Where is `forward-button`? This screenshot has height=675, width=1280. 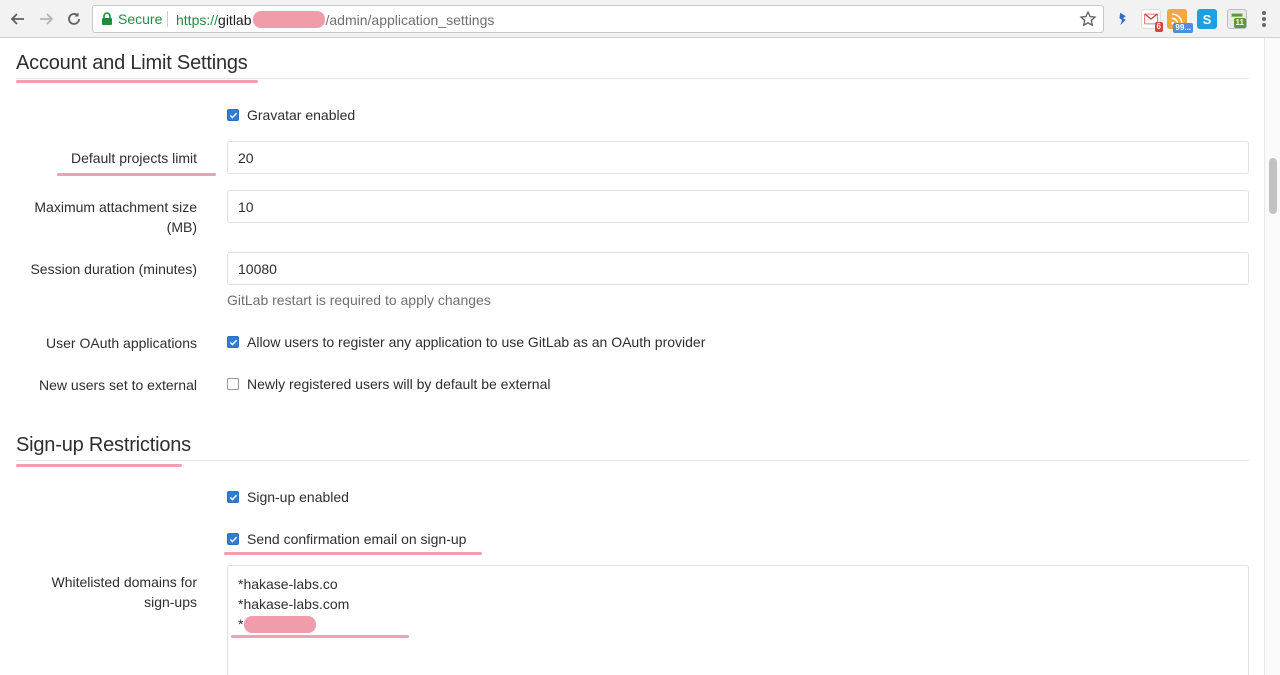 forward-button is located at coordinates (46, 19).